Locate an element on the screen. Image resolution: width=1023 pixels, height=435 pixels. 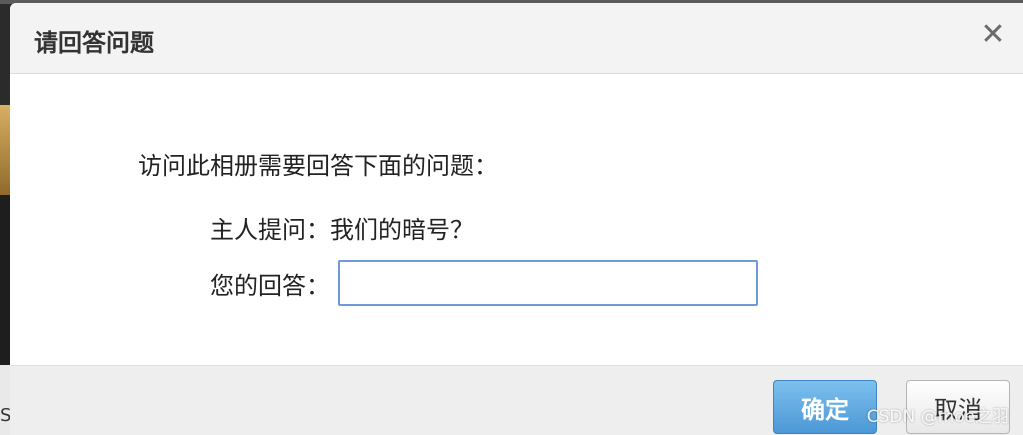
answer-input is located at coordinates (548, 283).